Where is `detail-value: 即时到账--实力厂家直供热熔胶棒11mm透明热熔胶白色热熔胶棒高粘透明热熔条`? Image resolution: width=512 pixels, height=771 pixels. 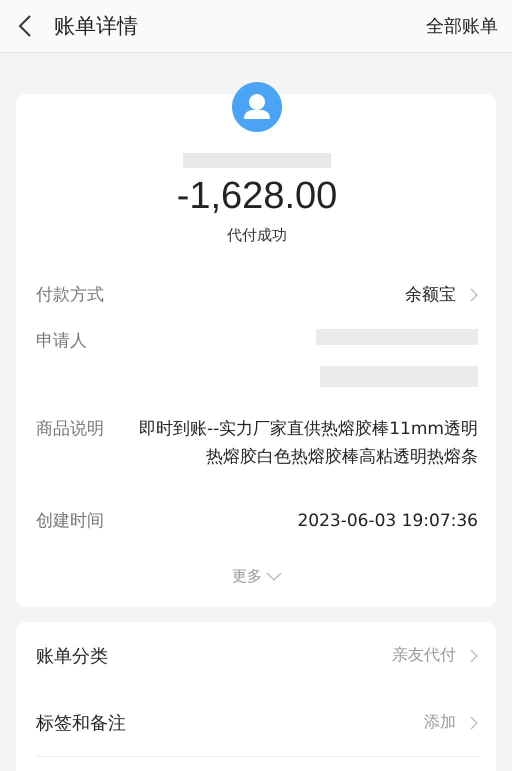
detail-value: 即时到账--实力厂家直供热熔胶棒11mm透明热熔胶白色热熔胶棒高粘透明热熔条 is located at coordinates (308, 443).